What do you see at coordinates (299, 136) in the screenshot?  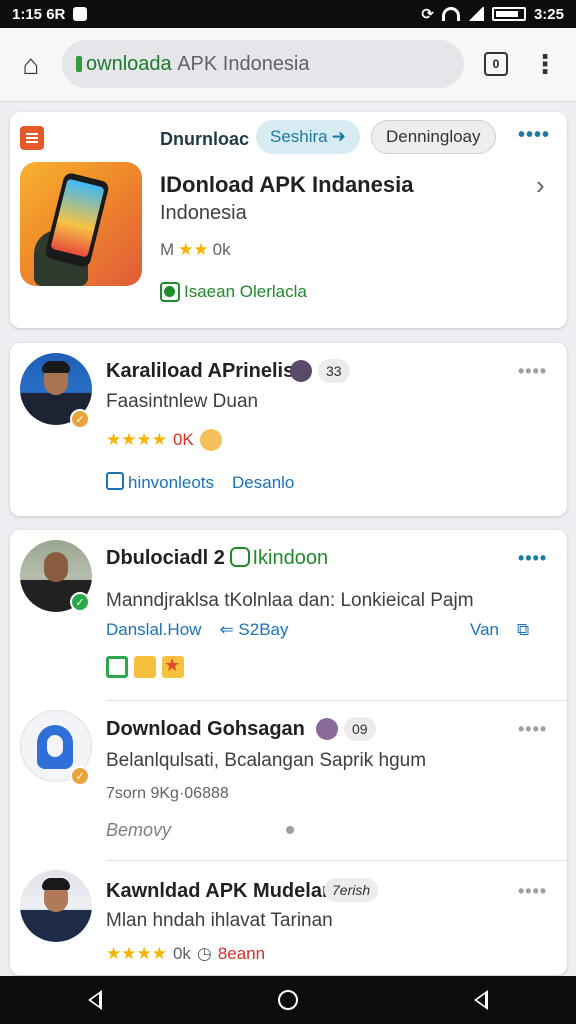 I see `chip-primary-label: Seshira` at bounding box center [299, 136].